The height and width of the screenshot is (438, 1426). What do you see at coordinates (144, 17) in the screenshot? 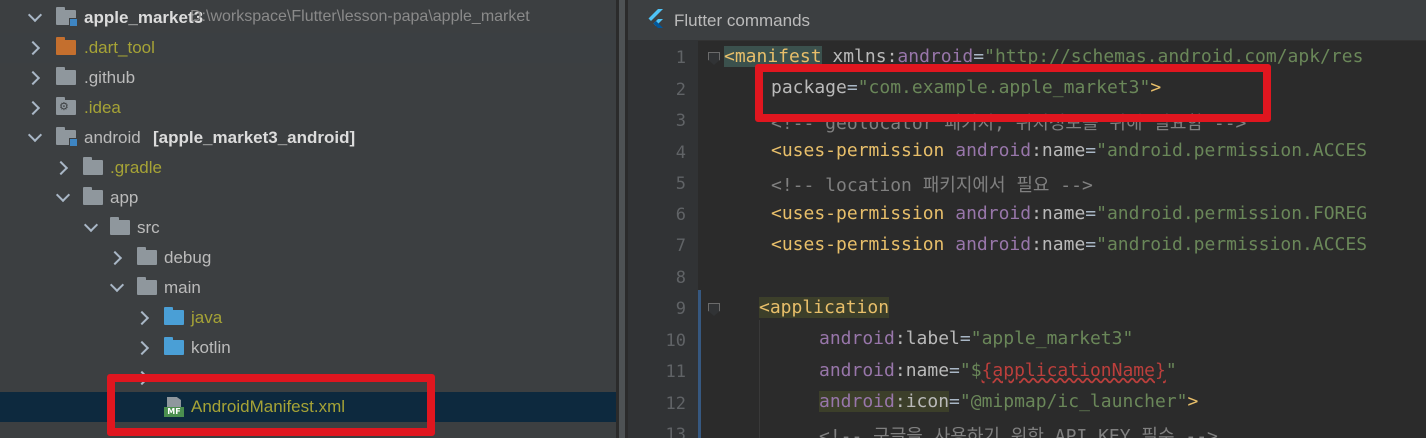
I see `tree-label: apple_market3` at bounding box center [144, 17].